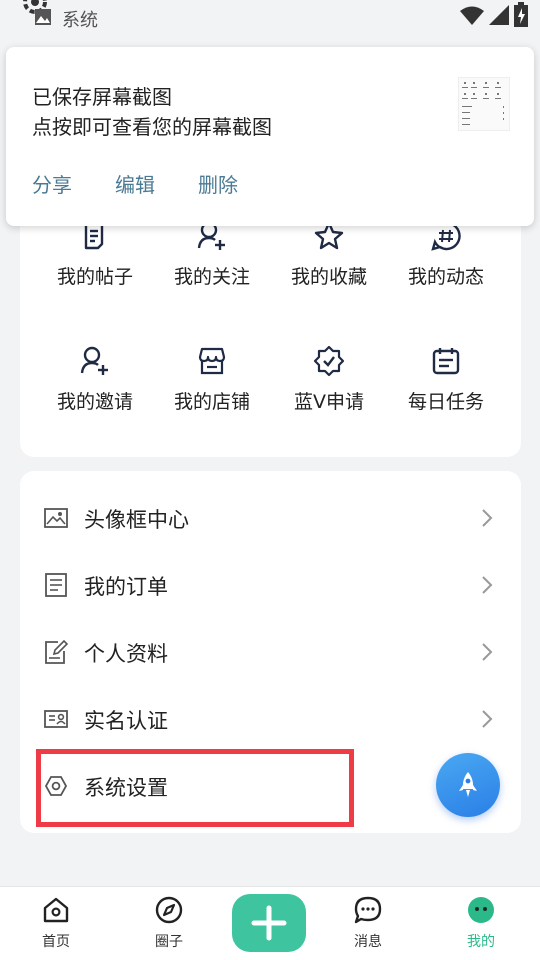 This screenshot has width=540, height=960. Describe the element at coordinates (329, 361) in the screenshot. I see `verified-badge-icon` at that location.